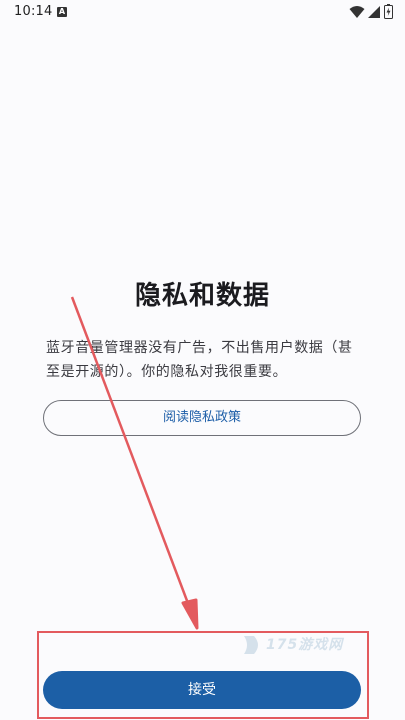  I want to click on signal-icon, so click(374, 12).